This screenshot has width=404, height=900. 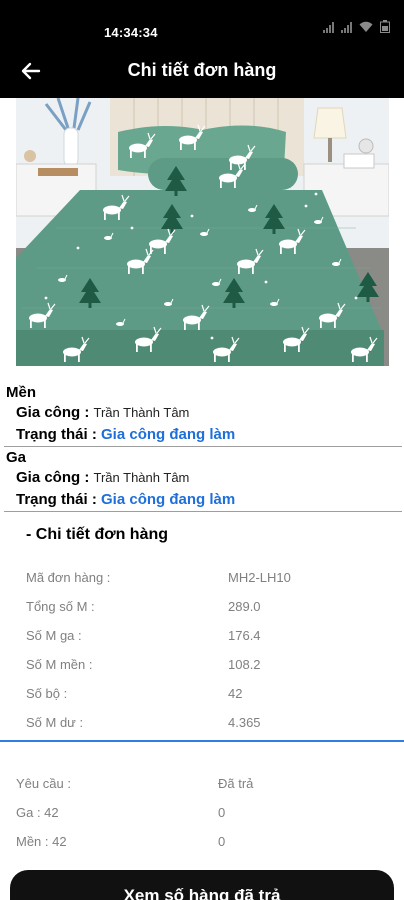 What do you see at coordinates (222, 841) in the screenshot?
I see `returned-men: 0` at bounding box center [222, 841].